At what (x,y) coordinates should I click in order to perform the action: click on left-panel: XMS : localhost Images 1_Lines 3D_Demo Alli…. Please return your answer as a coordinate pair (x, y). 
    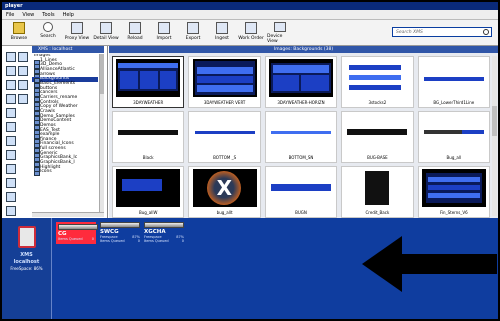
    Looking at the image, I should click on (55, 132).